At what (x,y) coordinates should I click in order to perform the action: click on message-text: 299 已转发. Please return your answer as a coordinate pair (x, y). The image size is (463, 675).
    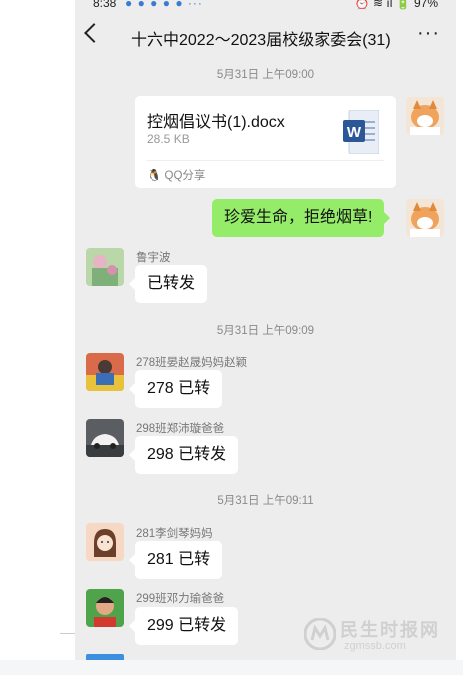
    Looking at the image, I should click on (187, 625).